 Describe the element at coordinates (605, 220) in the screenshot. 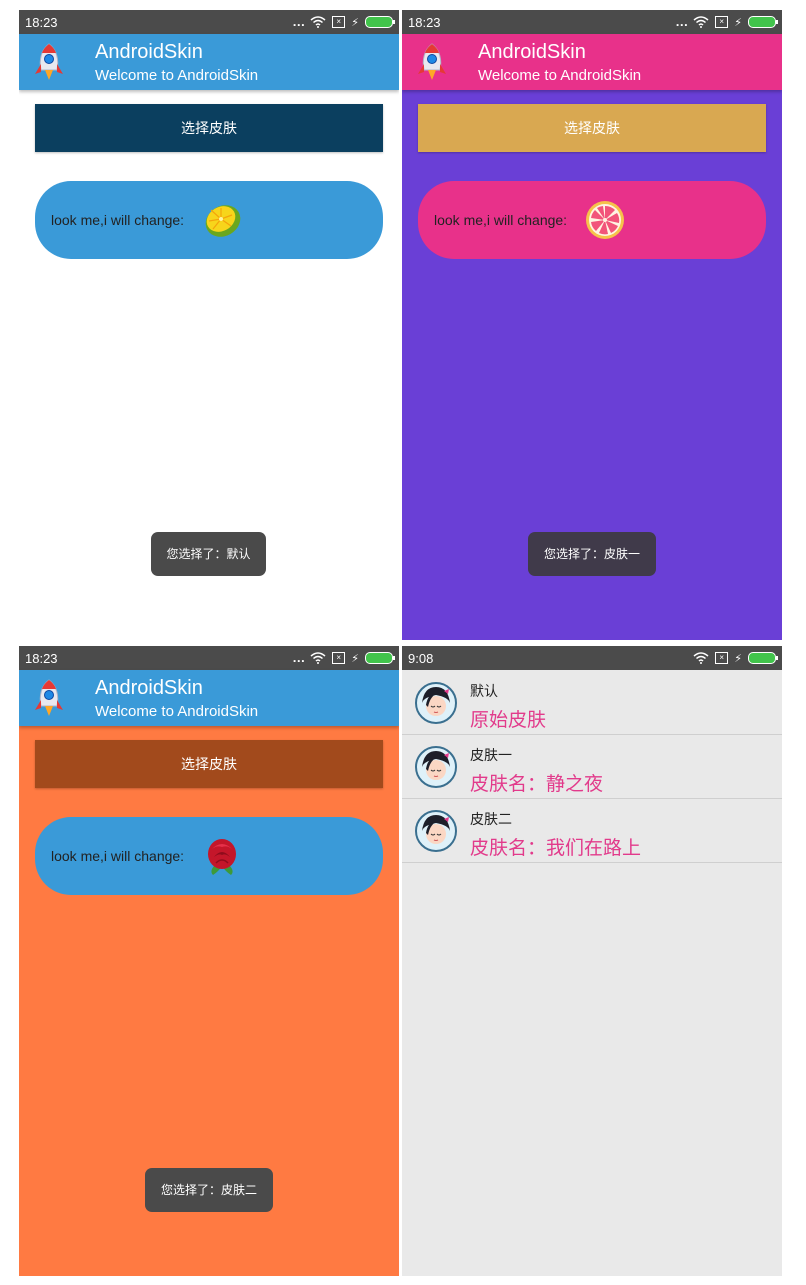

I see `grapefruit-icon` at that location.